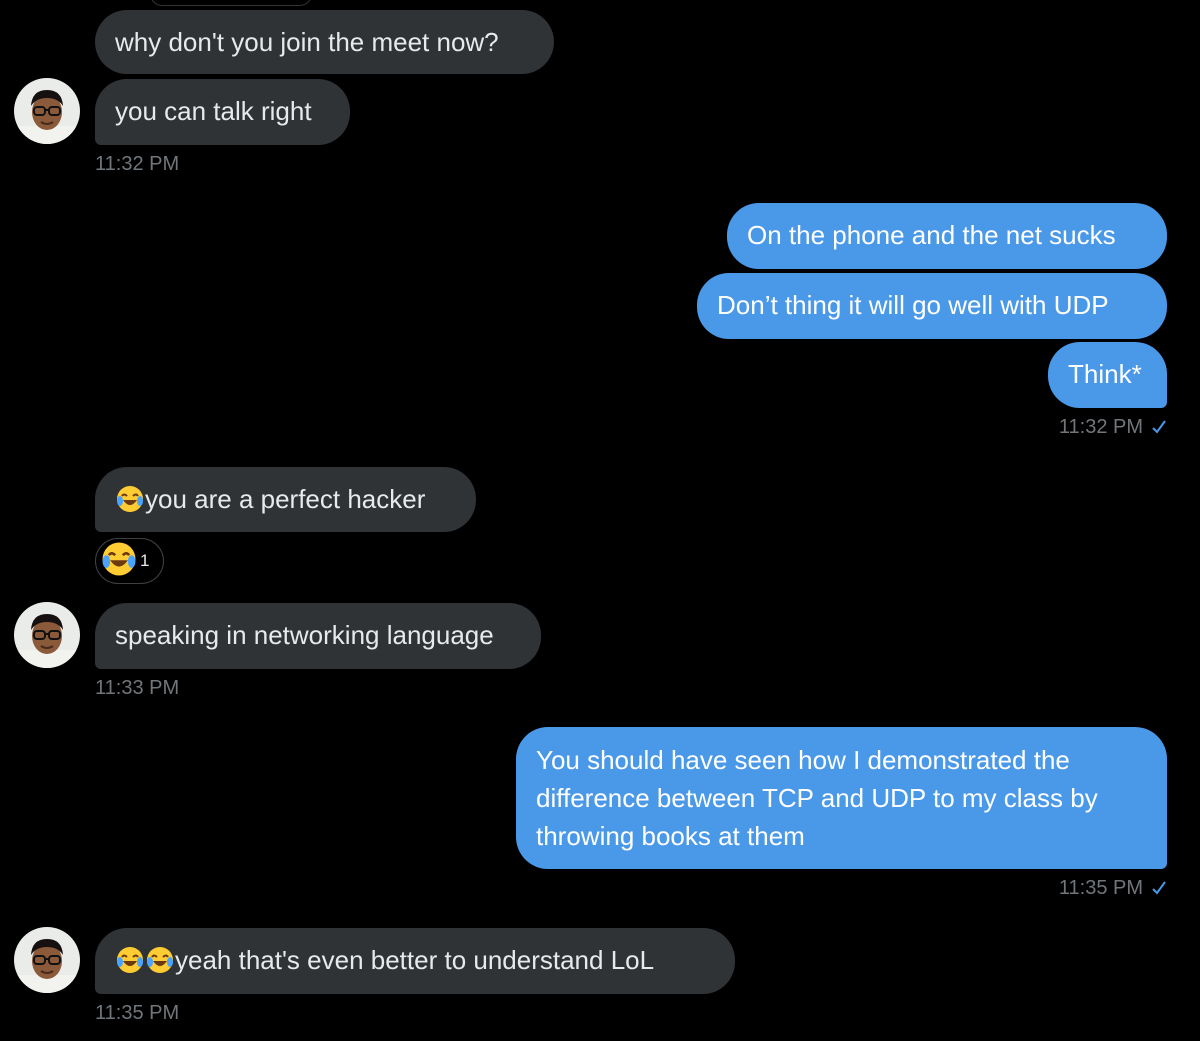 Image resolution: width=1200 pixels, height=1041 pixels. What do you see at coordinates (1105, 374) in the screenshot?
I see `message-text: Think*` at bounding box center [1105, 374].